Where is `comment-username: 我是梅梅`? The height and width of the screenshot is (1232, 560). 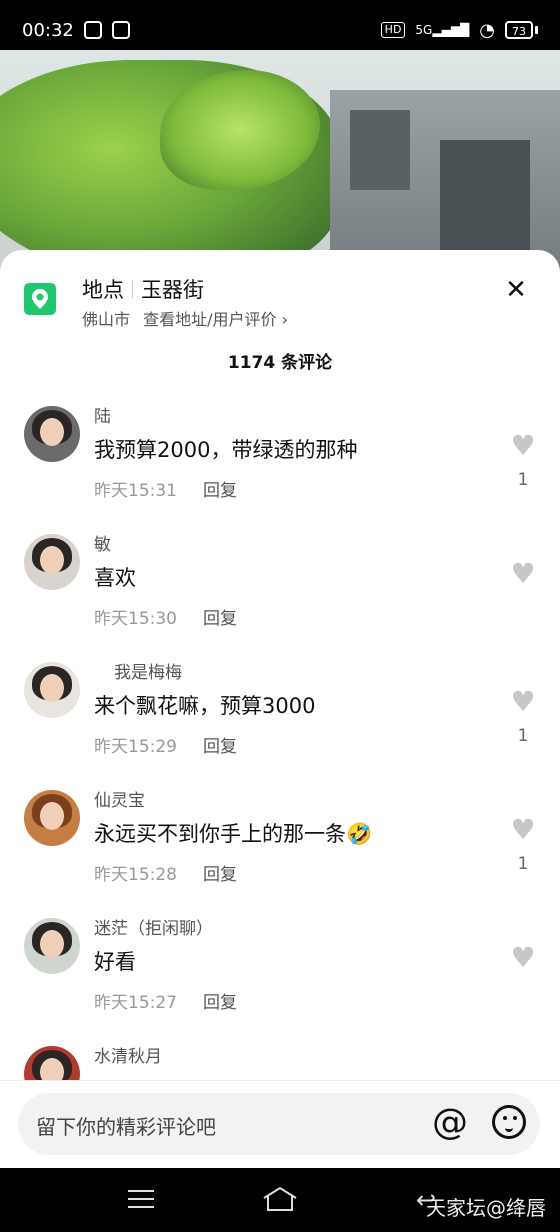 comment-username: 我是梅梅 is located at coordinates (148, 670).